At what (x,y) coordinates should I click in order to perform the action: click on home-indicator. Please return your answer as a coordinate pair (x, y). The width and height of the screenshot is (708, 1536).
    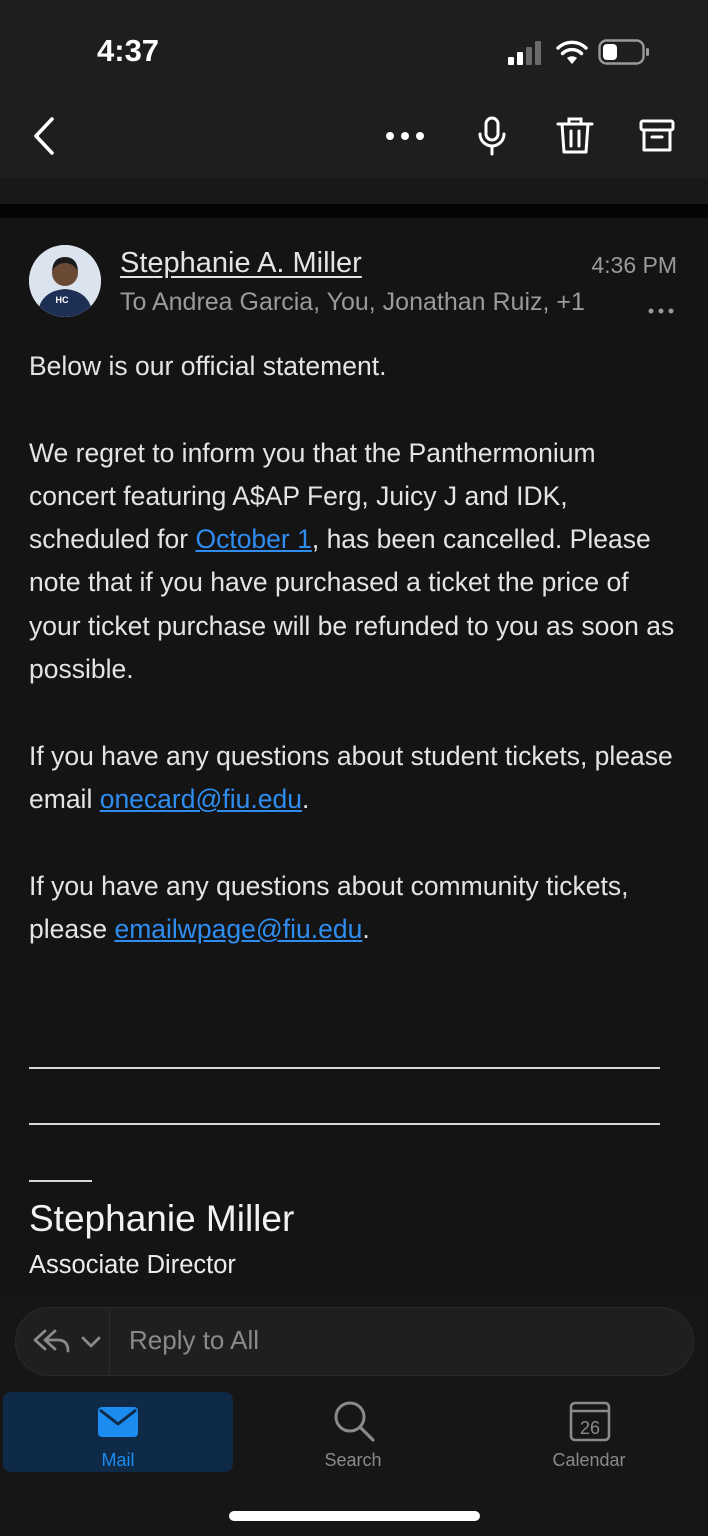
    Looking at the image, I should click on (354, 1516).